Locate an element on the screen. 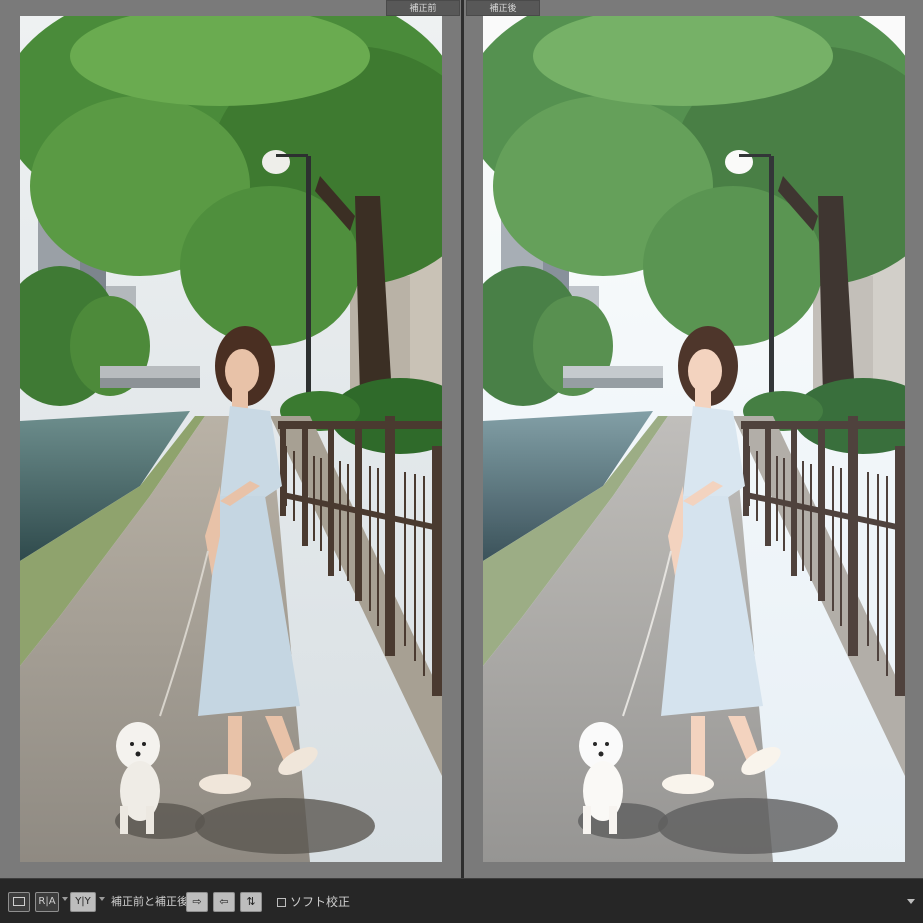 Image resolution: width=923 pixels, height=923 pixels. loupe-view-button is located at coordinates (19, 902).